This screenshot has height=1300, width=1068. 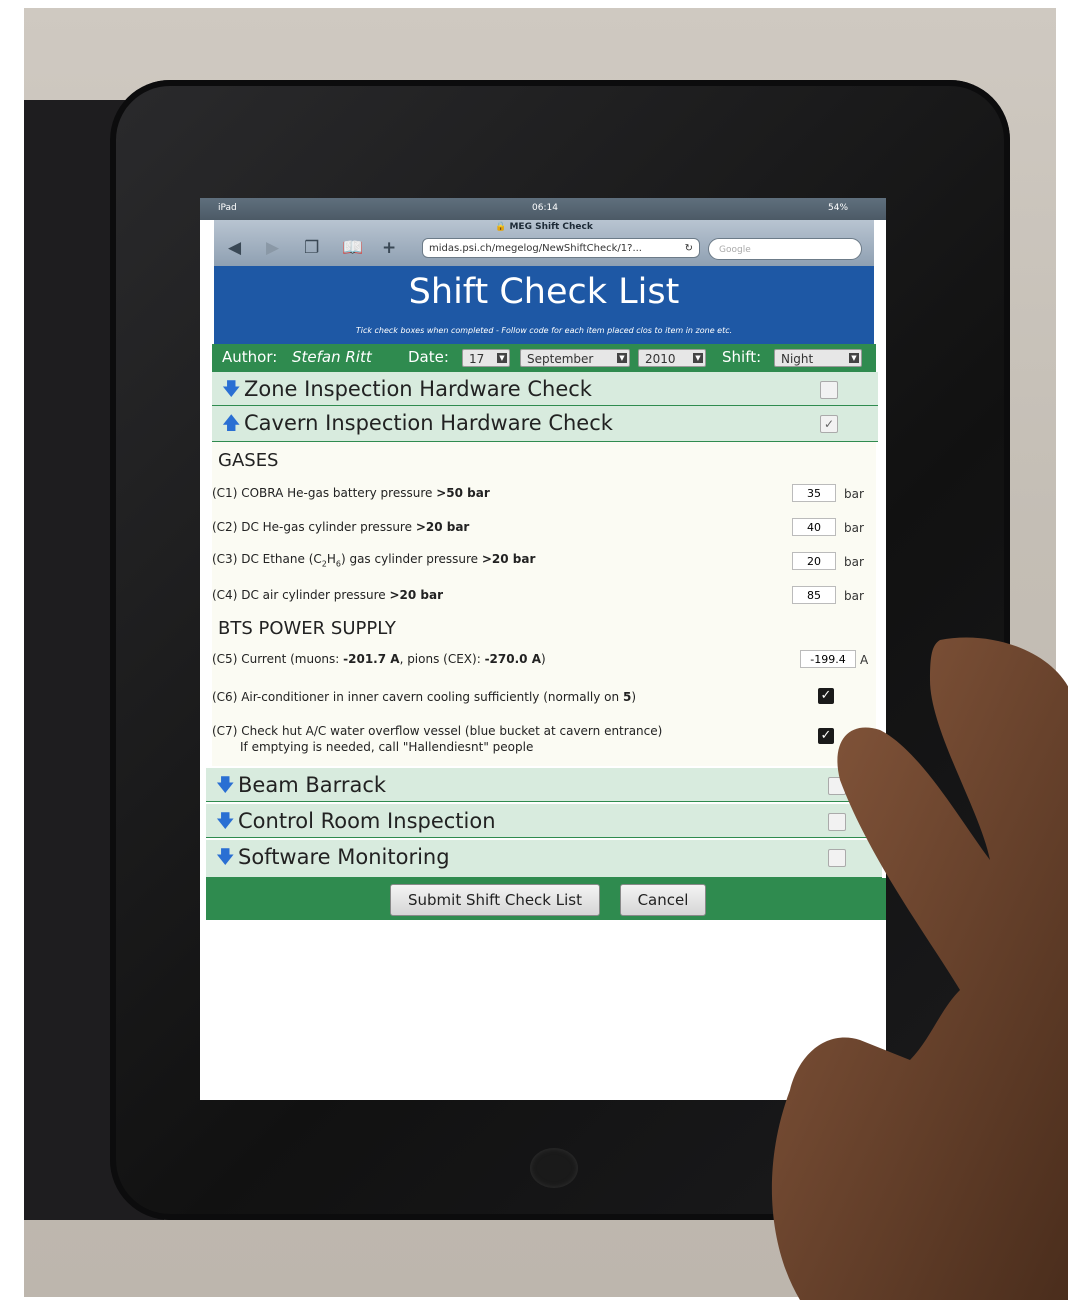 What do you see at coordinates (663, 900) in the screenshot?
I see `cancel-button: Cancel` at bounding box center [663, 900].